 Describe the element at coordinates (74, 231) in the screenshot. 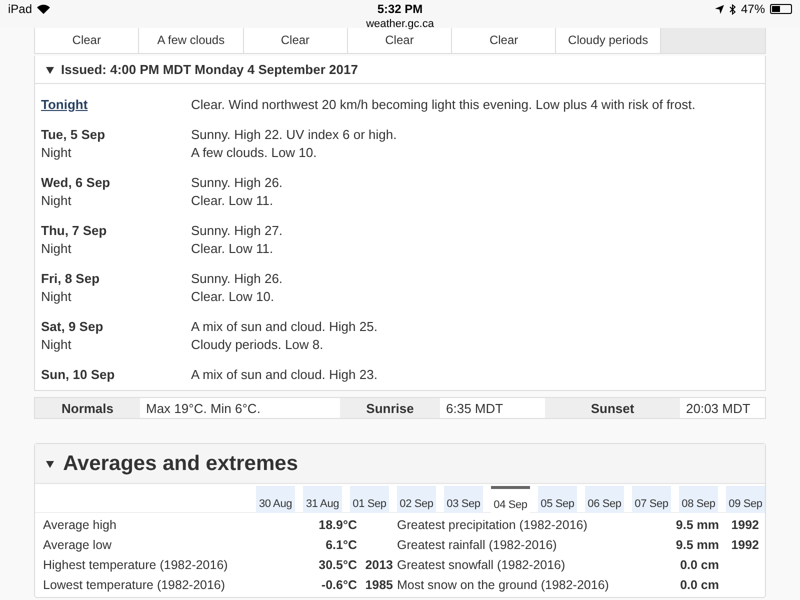

I see `period-label: Thu, 7 Sep` at that location.